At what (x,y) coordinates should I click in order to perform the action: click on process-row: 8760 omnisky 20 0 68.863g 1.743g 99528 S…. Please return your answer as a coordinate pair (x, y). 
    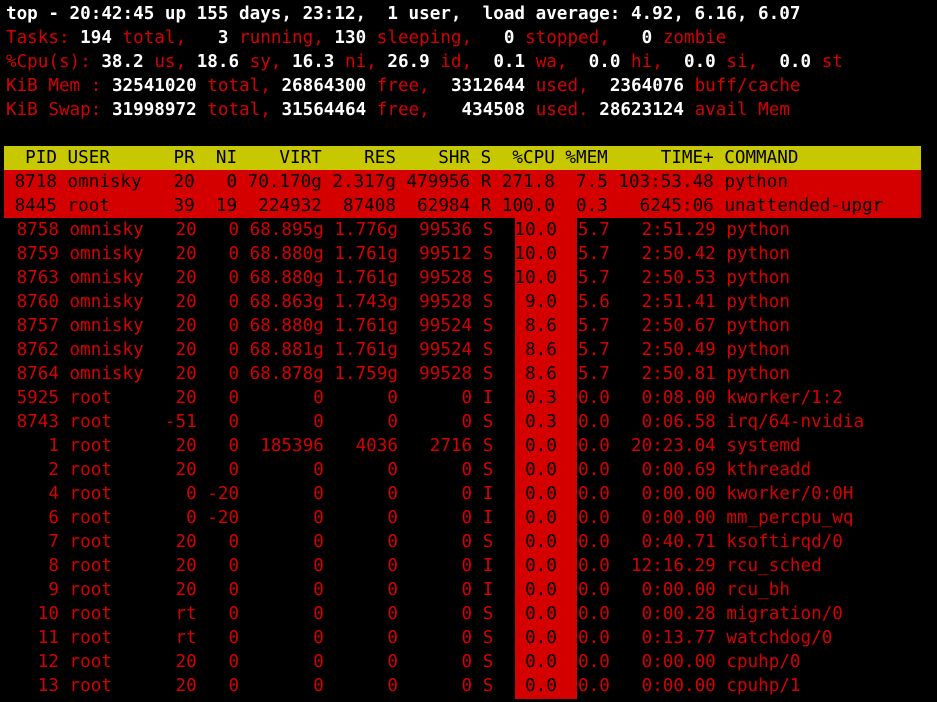
    Looking at the image, I should click on (471, 302).